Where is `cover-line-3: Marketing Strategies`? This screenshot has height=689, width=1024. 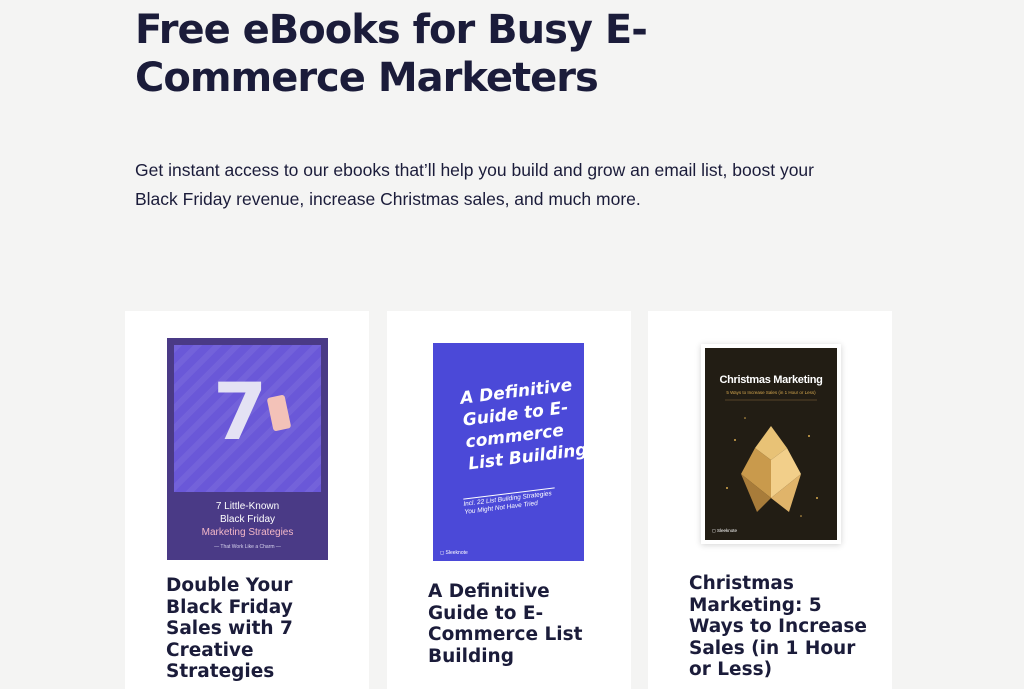 cover-line-3: Marketing Strategies is located at coordinates (247, 532).